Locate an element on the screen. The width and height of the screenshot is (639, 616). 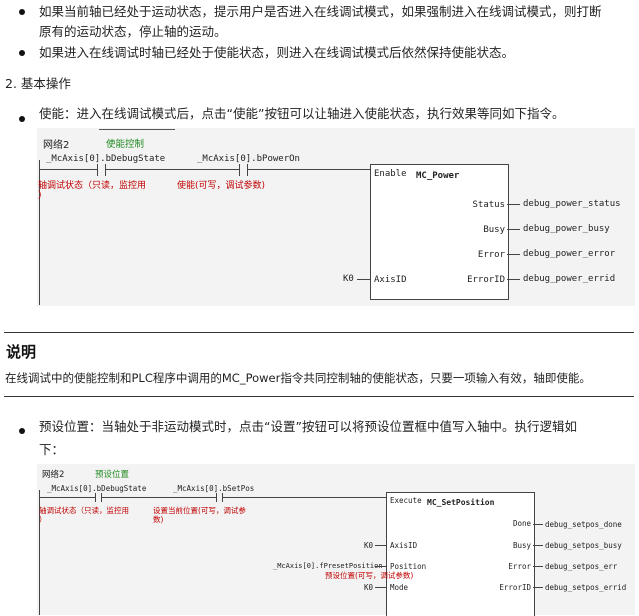
output-errid-var: debug_power_errid is located at coordinates (569, 279).